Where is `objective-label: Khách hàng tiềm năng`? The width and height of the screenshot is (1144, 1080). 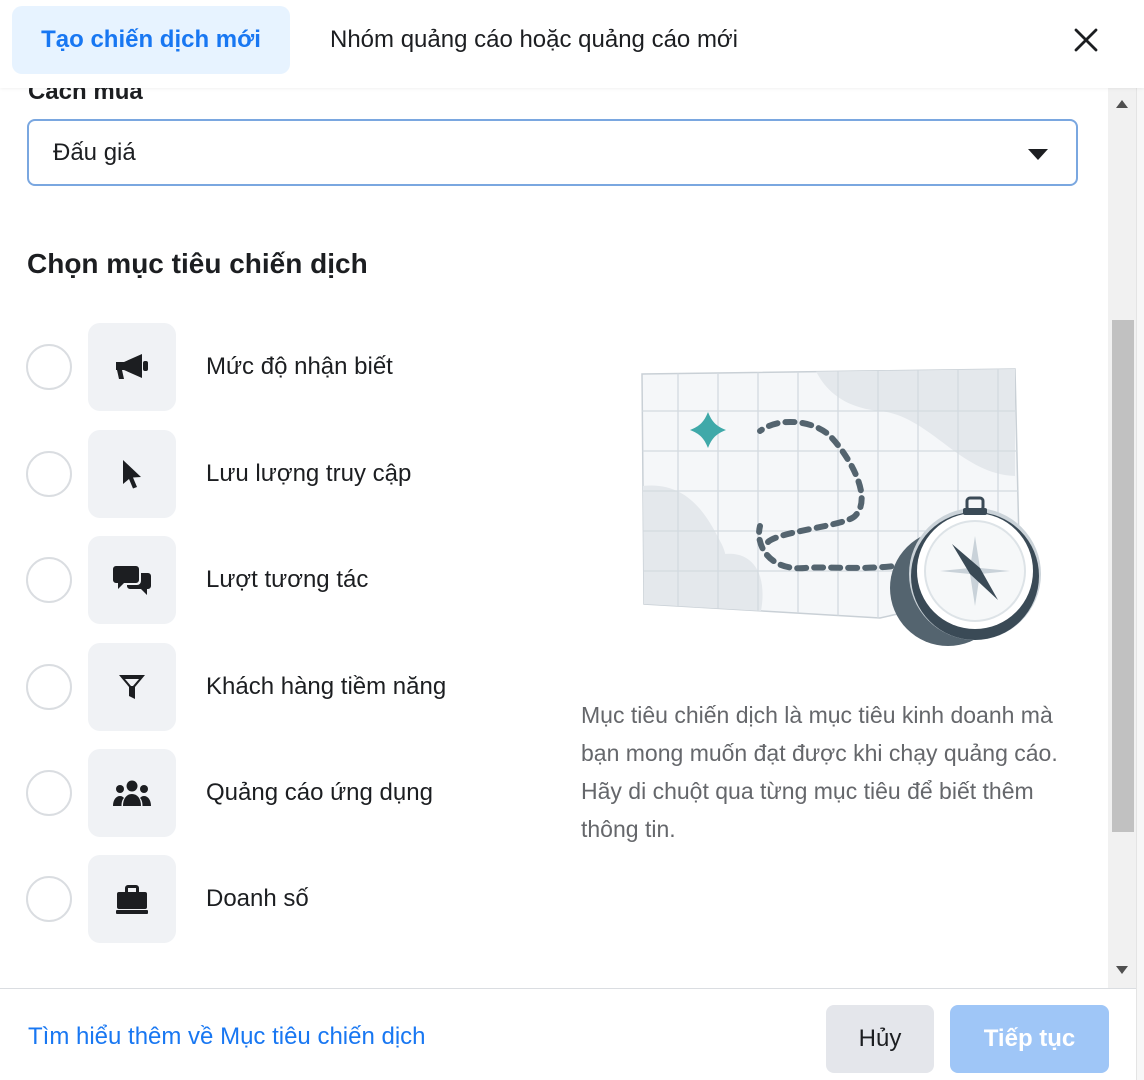 objective-label: Khách hàng tiềm năng is located at coordinates (326, 686).